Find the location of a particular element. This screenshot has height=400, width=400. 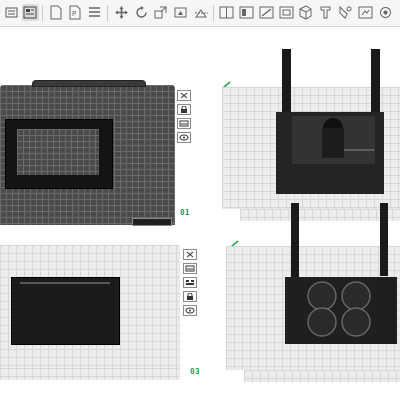

plate-02-model is located at coordinates (332, 121).